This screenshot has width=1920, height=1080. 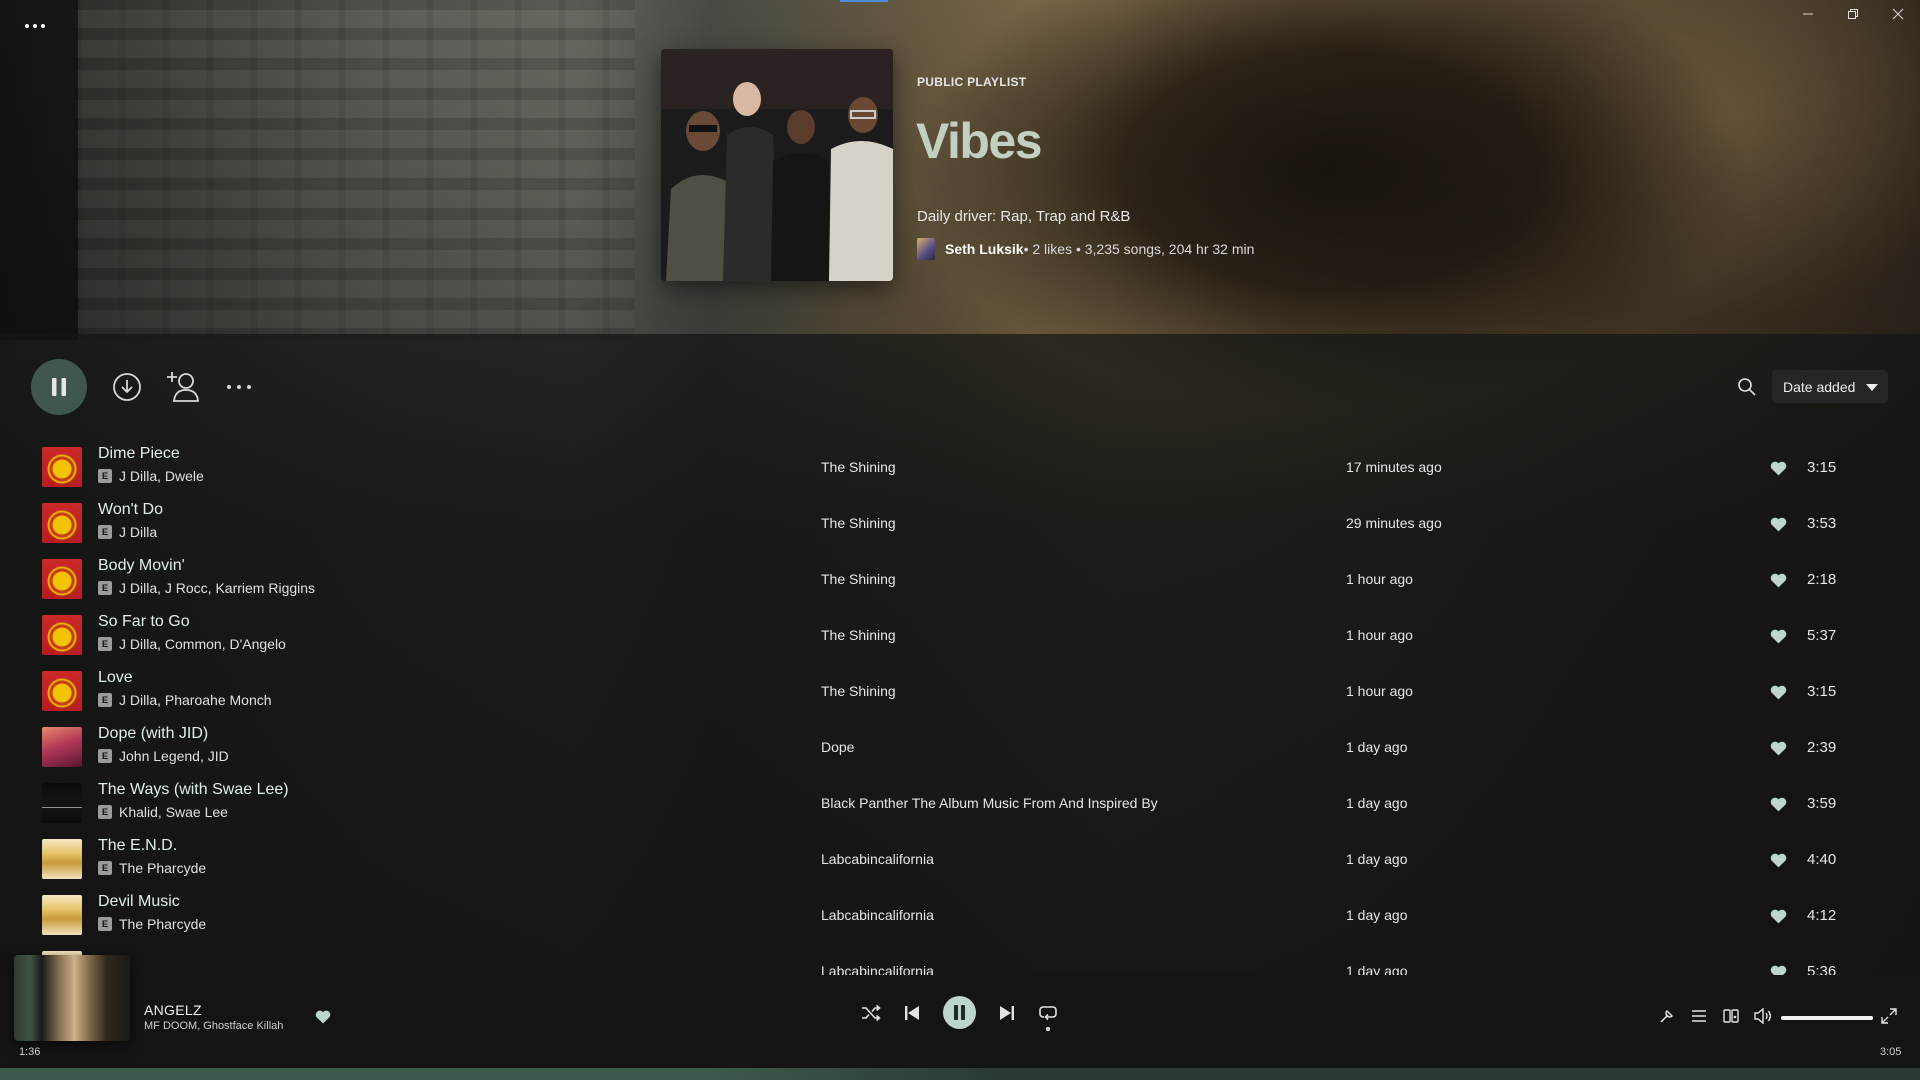 What do you see at coordinates (1822, 467) in the screenshot?
I see `track-duration: 3:15` at bounding box center [1822, 467].